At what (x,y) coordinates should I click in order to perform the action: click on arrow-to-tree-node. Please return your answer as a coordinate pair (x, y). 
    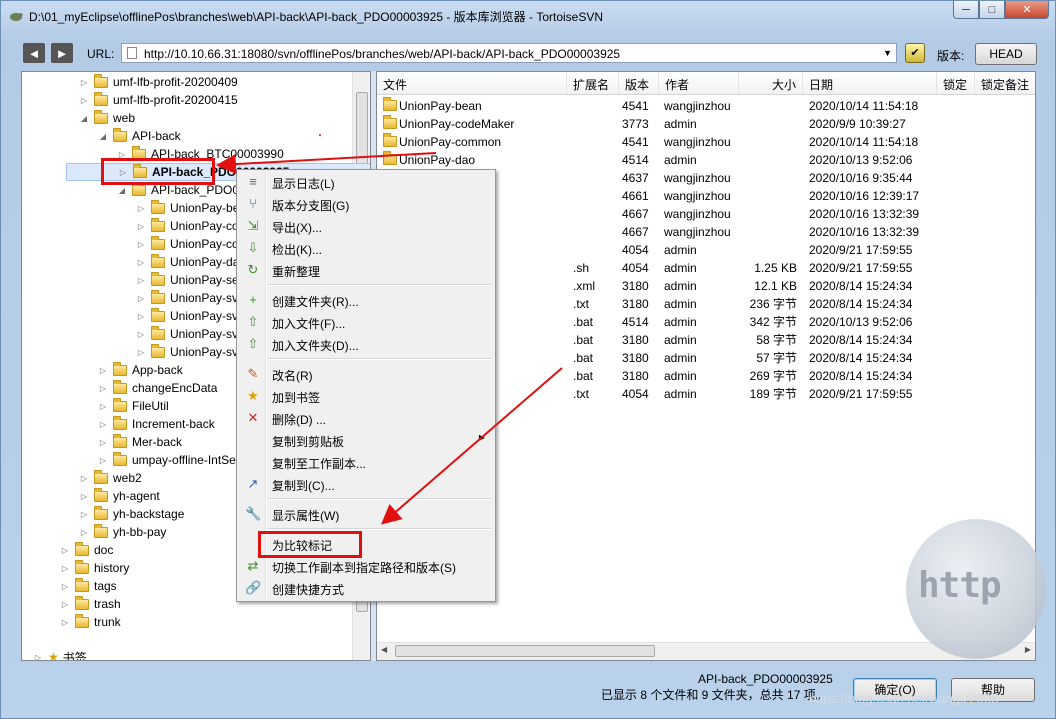
    Looking at the image, I should click on (326, 163).